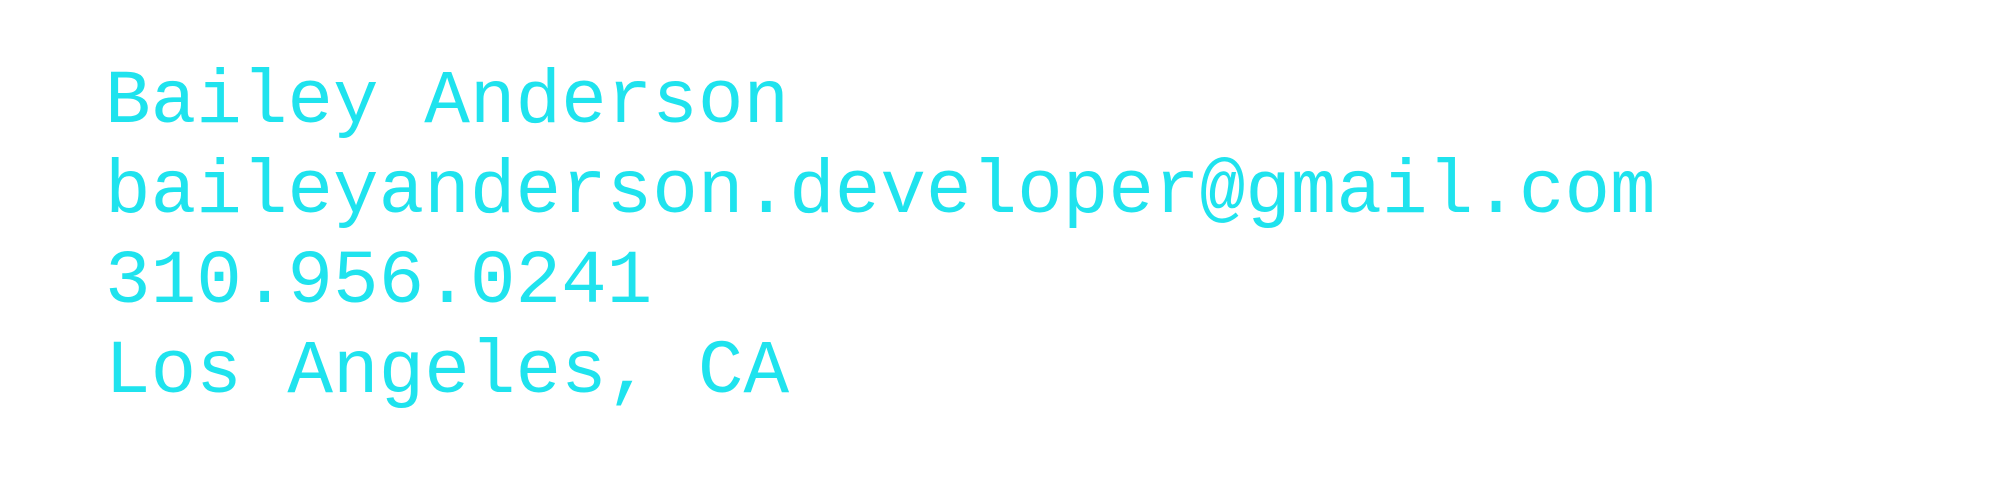 This screenshot has width=2000, height=500. I want to click on contact-phone: 310.956.0241, so click(379, 282).